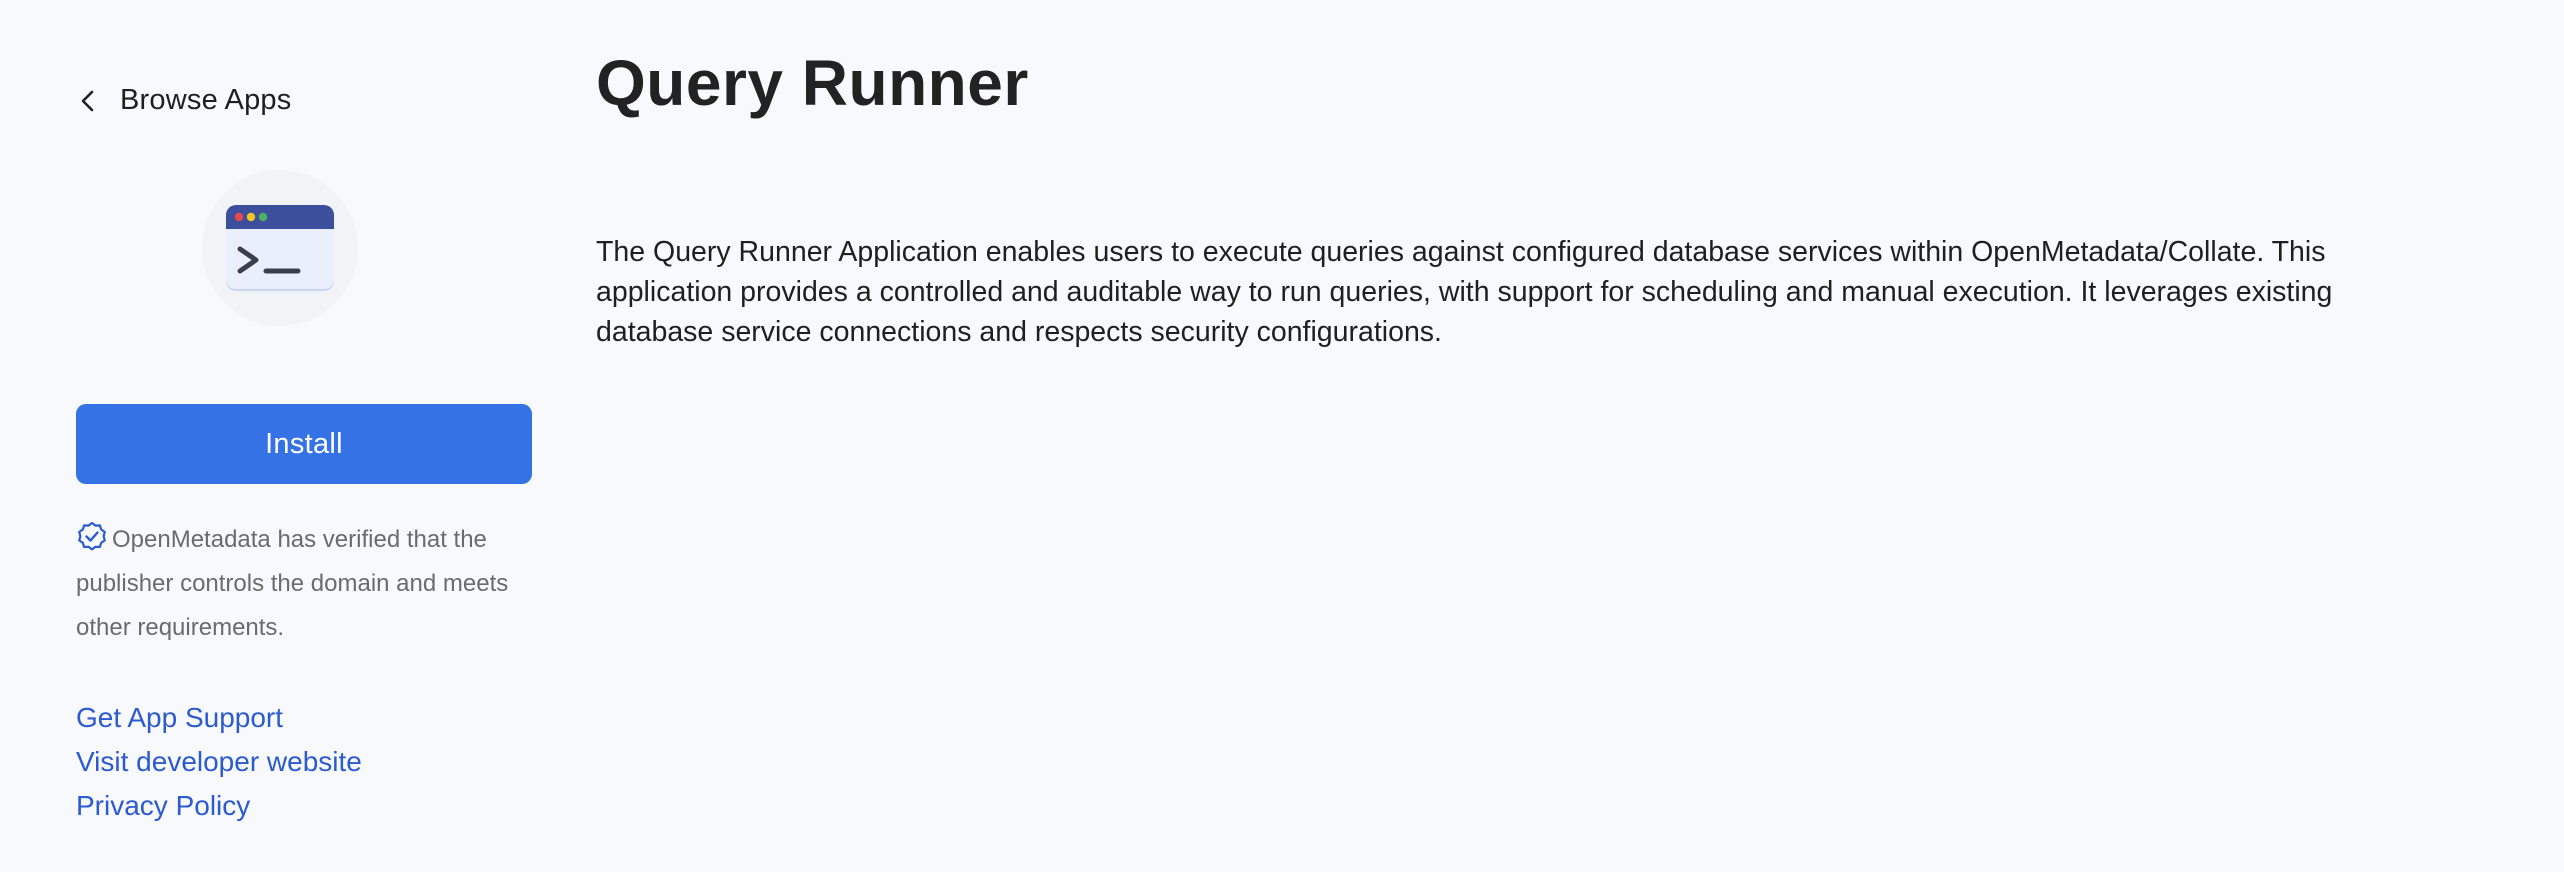  What do you see at coordinates (304, 444) in the screenshot?
I see `install-button: Install` at bounding box center [304, 444].